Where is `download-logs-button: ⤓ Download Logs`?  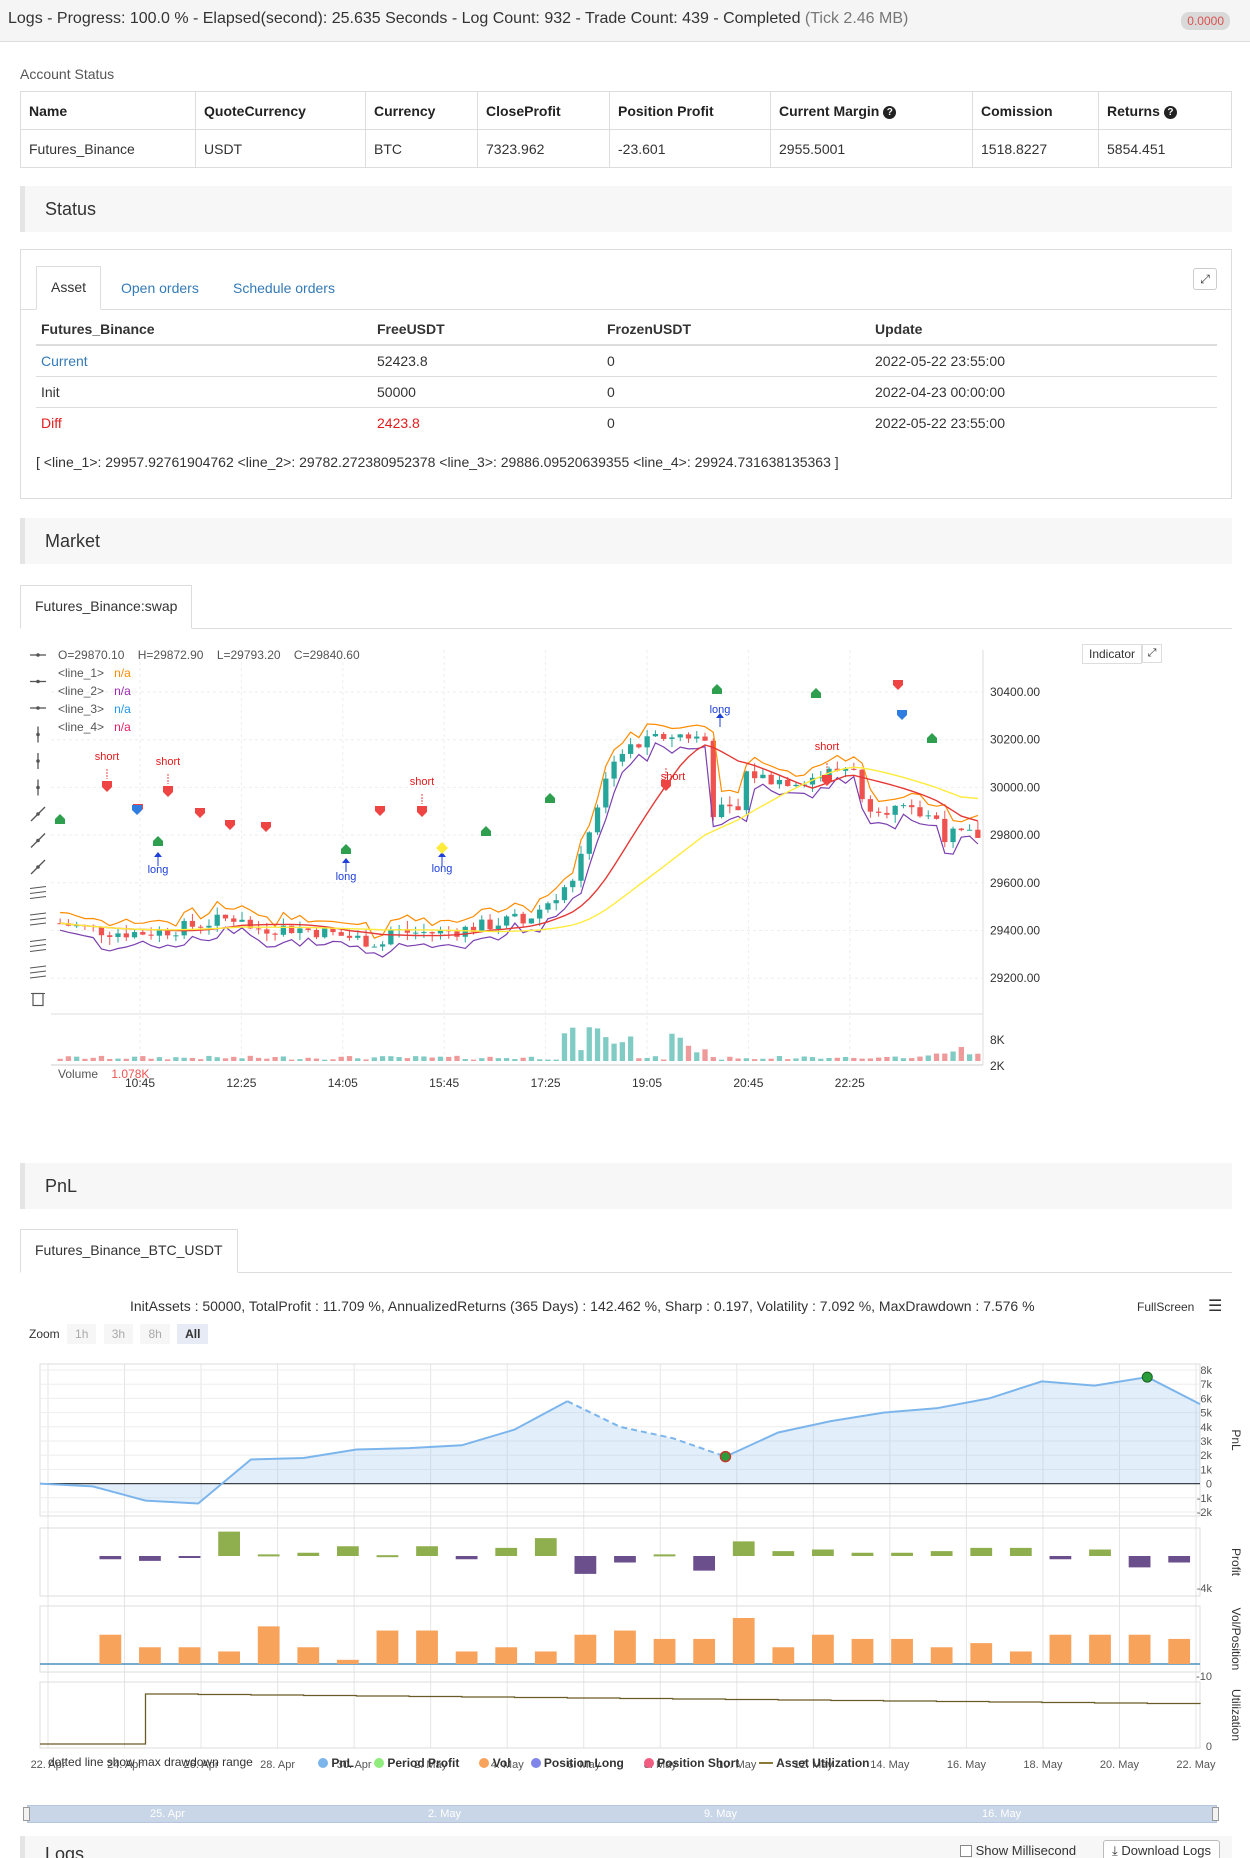
download-logs-button: ⤓ Download Logs is located at coordinates (1161, 1849).